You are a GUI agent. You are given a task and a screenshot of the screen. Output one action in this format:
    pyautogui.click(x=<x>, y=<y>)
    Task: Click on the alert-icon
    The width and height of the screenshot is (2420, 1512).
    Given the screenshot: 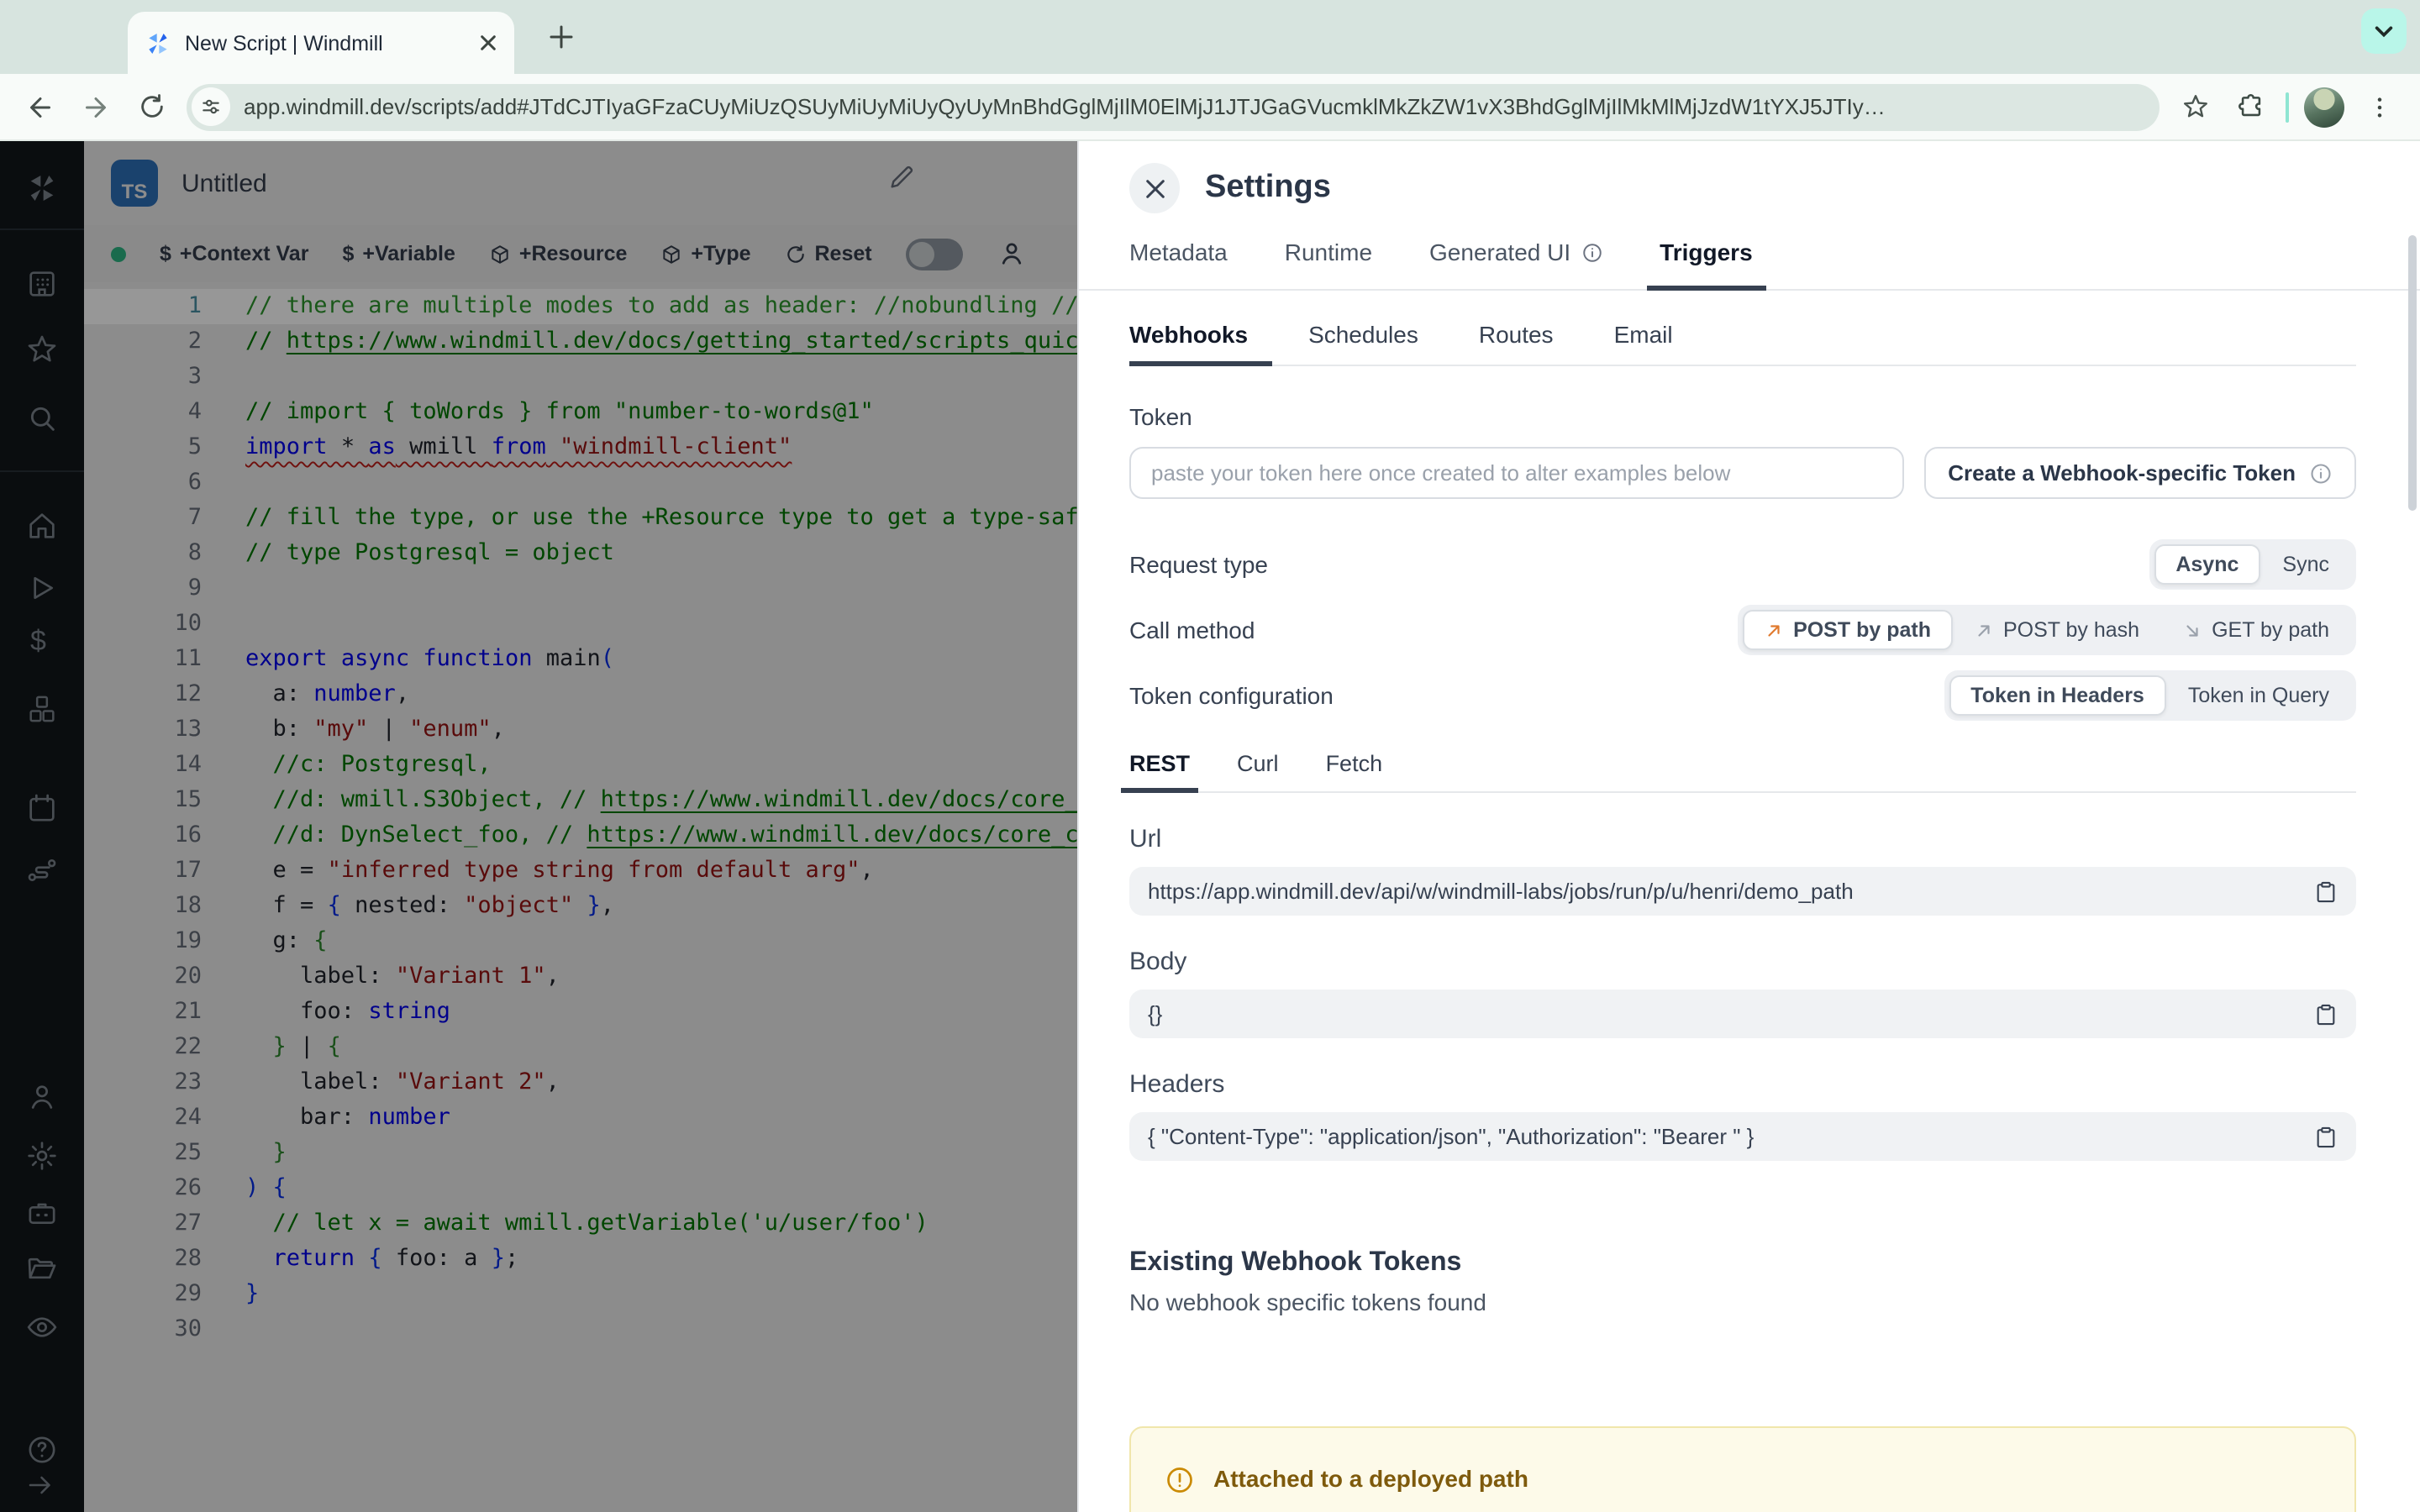 What is the action you would take?
    pyautogui.click(x=1180, y=1488)
    